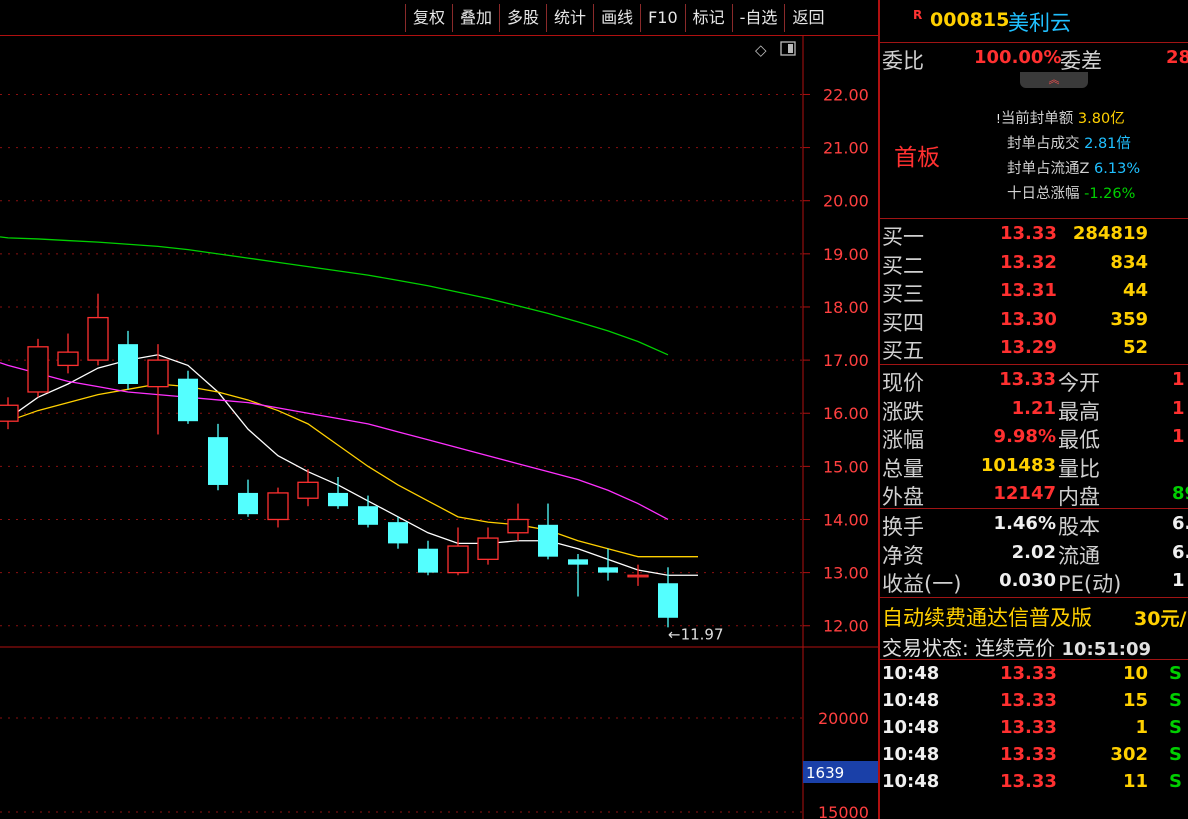 Image resolution: width=1188 pixels, height=819 pixels. What do you see at coordinates (352, 470) in the screenshot?
I see `ma-line` at bounding box center [352, 470].